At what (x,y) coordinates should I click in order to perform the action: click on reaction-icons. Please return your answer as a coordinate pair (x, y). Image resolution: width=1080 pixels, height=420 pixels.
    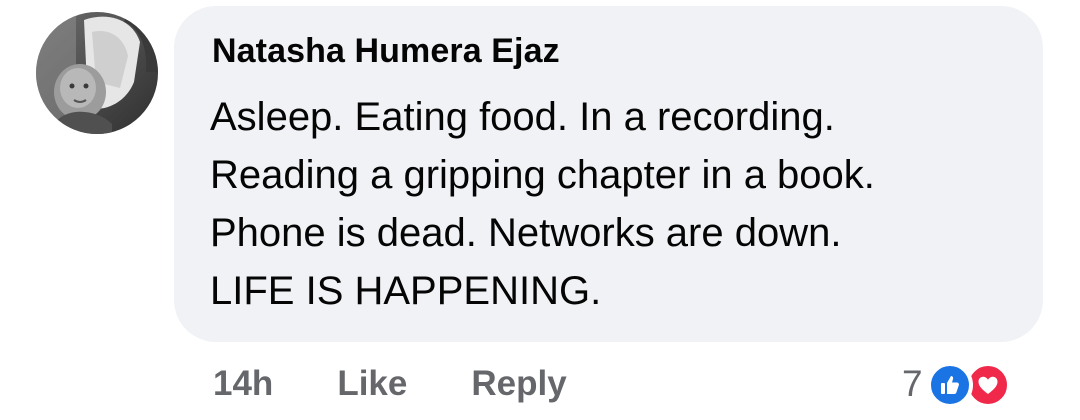
    Looking at the image, I should click on (969, 384).